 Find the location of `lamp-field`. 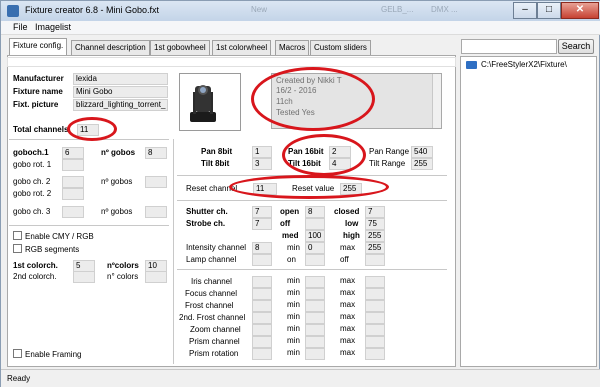

lamp-field is located at coordinates (262, 260).